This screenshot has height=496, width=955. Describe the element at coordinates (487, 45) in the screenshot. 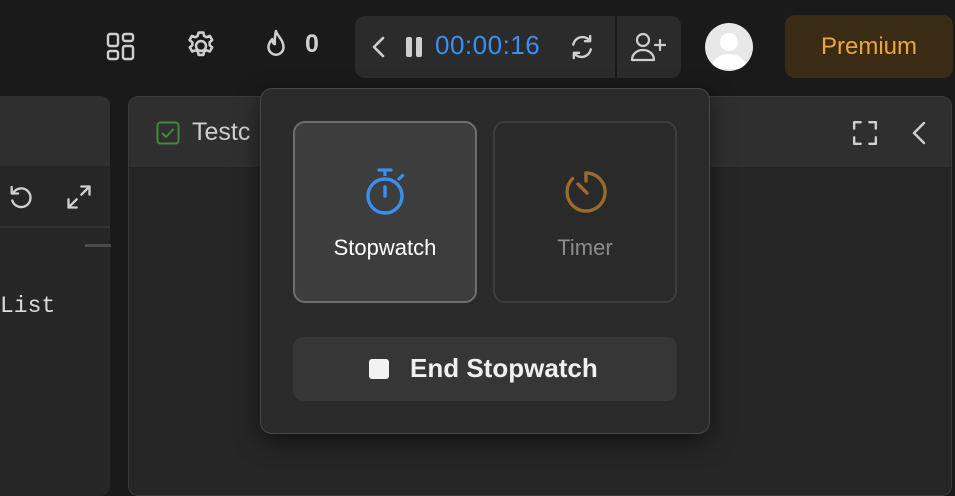

I see `timer-display: 00:00:16` at that location.